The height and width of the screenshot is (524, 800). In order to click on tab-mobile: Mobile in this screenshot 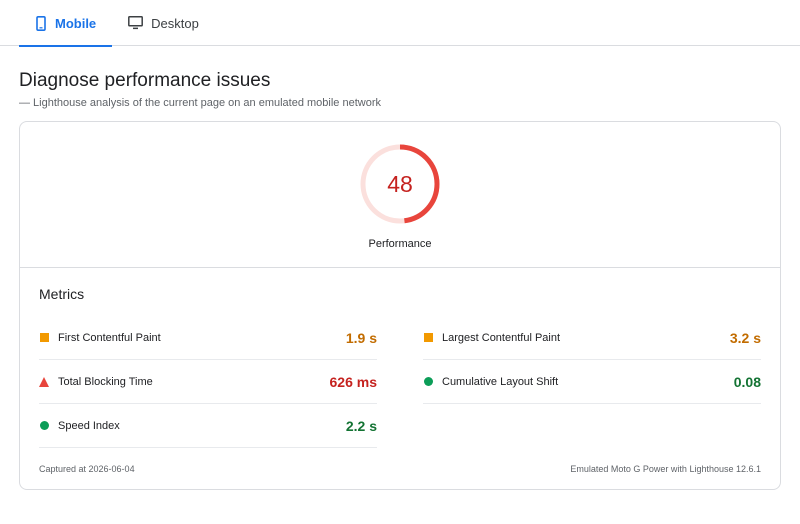, I will do `click(66, 23)`.